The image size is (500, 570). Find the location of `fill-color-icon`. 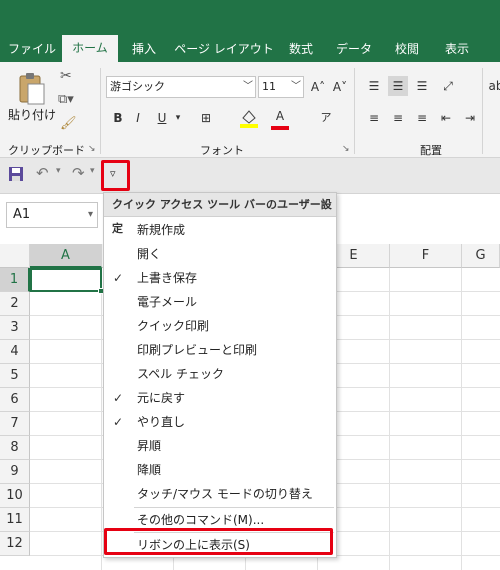

fill-color-icon is located at coordinates (248, 117).